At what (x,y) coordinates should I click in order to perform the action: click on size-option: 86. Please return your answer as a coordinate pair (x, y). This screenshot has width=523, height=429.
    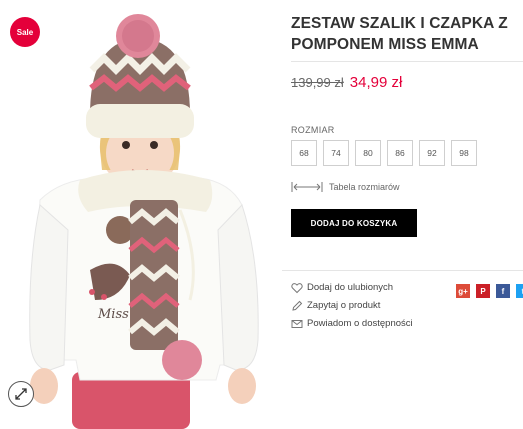
    Looking at the image, I should click on (400, 153).